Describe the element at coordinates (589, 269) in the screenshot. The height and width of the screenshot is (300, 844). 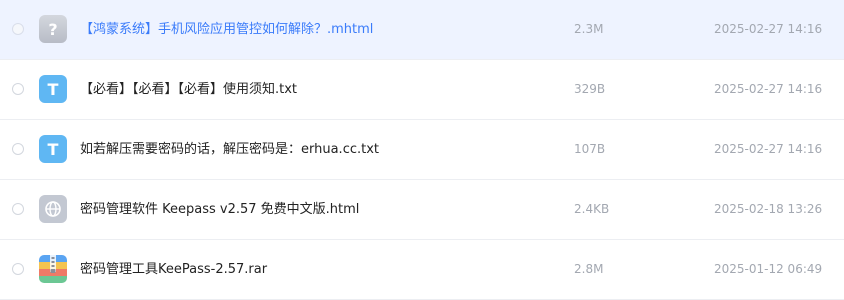
I see `file-size: 2.8M` at that location.